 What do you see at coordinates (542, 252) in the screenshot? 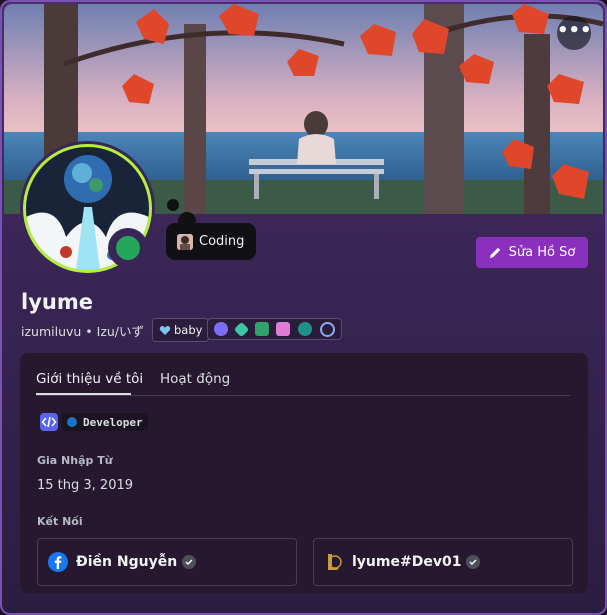
I see `edit-profile-label: Sửa Hồ Sơ` at bounding box center [542, 252].